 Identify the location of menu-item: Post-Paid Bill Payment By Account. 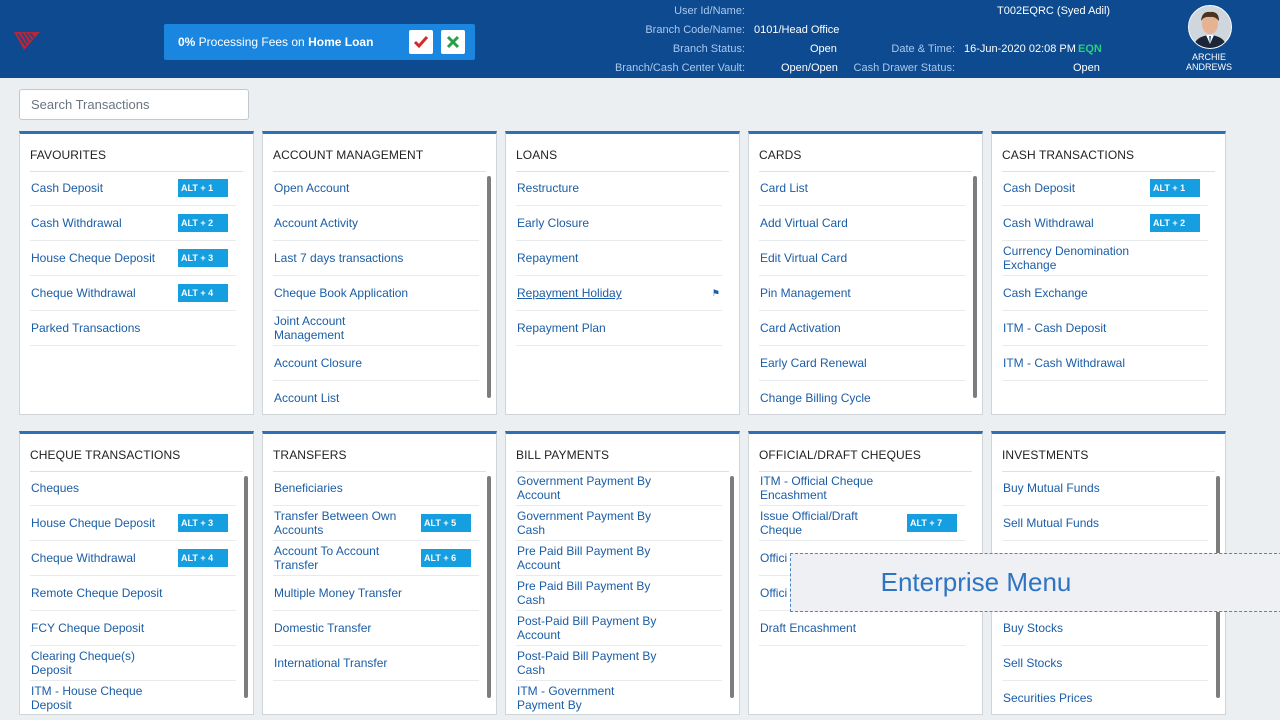
(619, 628).